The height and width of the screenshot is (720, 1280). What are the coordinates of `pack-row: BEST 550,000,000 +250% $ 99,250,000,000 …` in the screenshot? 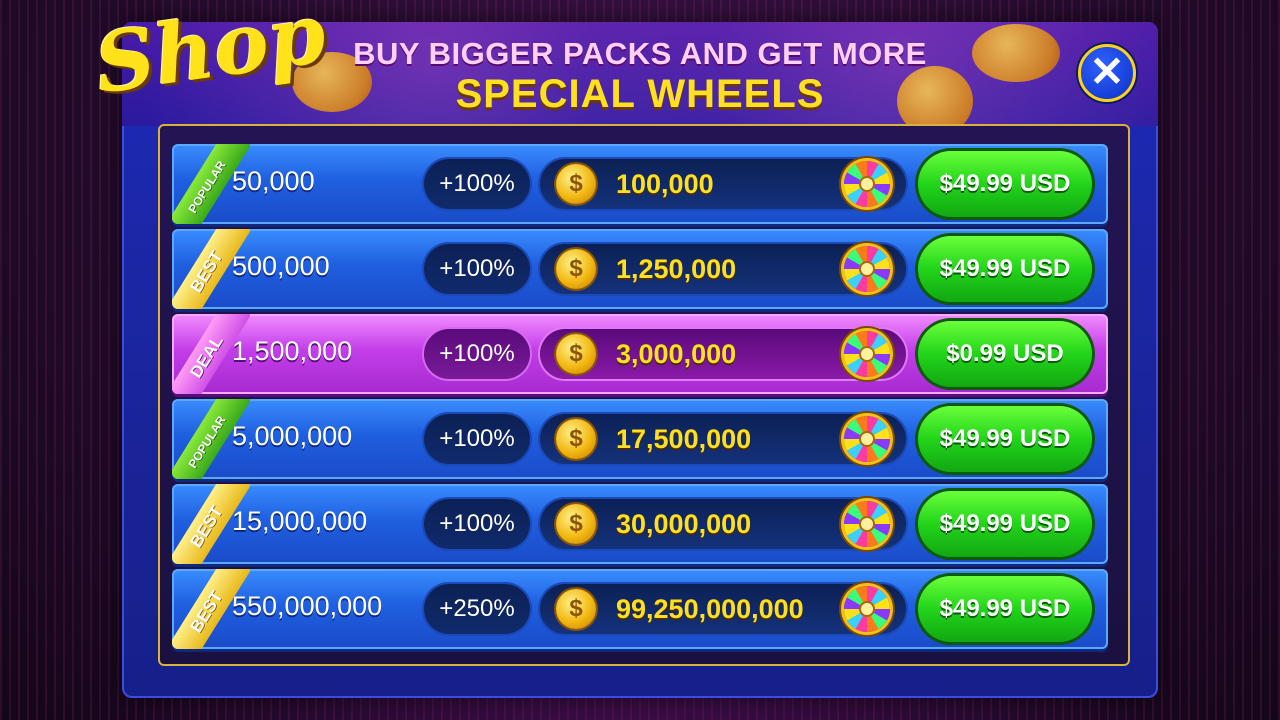 It's located at (640, 609).